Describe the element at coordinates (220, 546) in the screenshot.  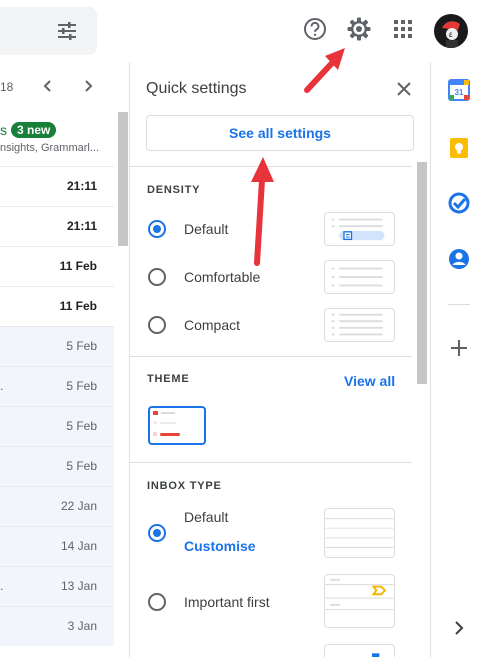
I see `customise-link: Customise` at that location.